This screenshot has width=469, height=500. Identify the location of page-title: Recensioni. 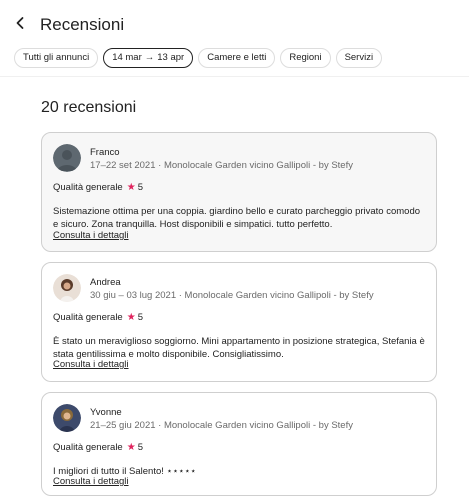
(82, 24).